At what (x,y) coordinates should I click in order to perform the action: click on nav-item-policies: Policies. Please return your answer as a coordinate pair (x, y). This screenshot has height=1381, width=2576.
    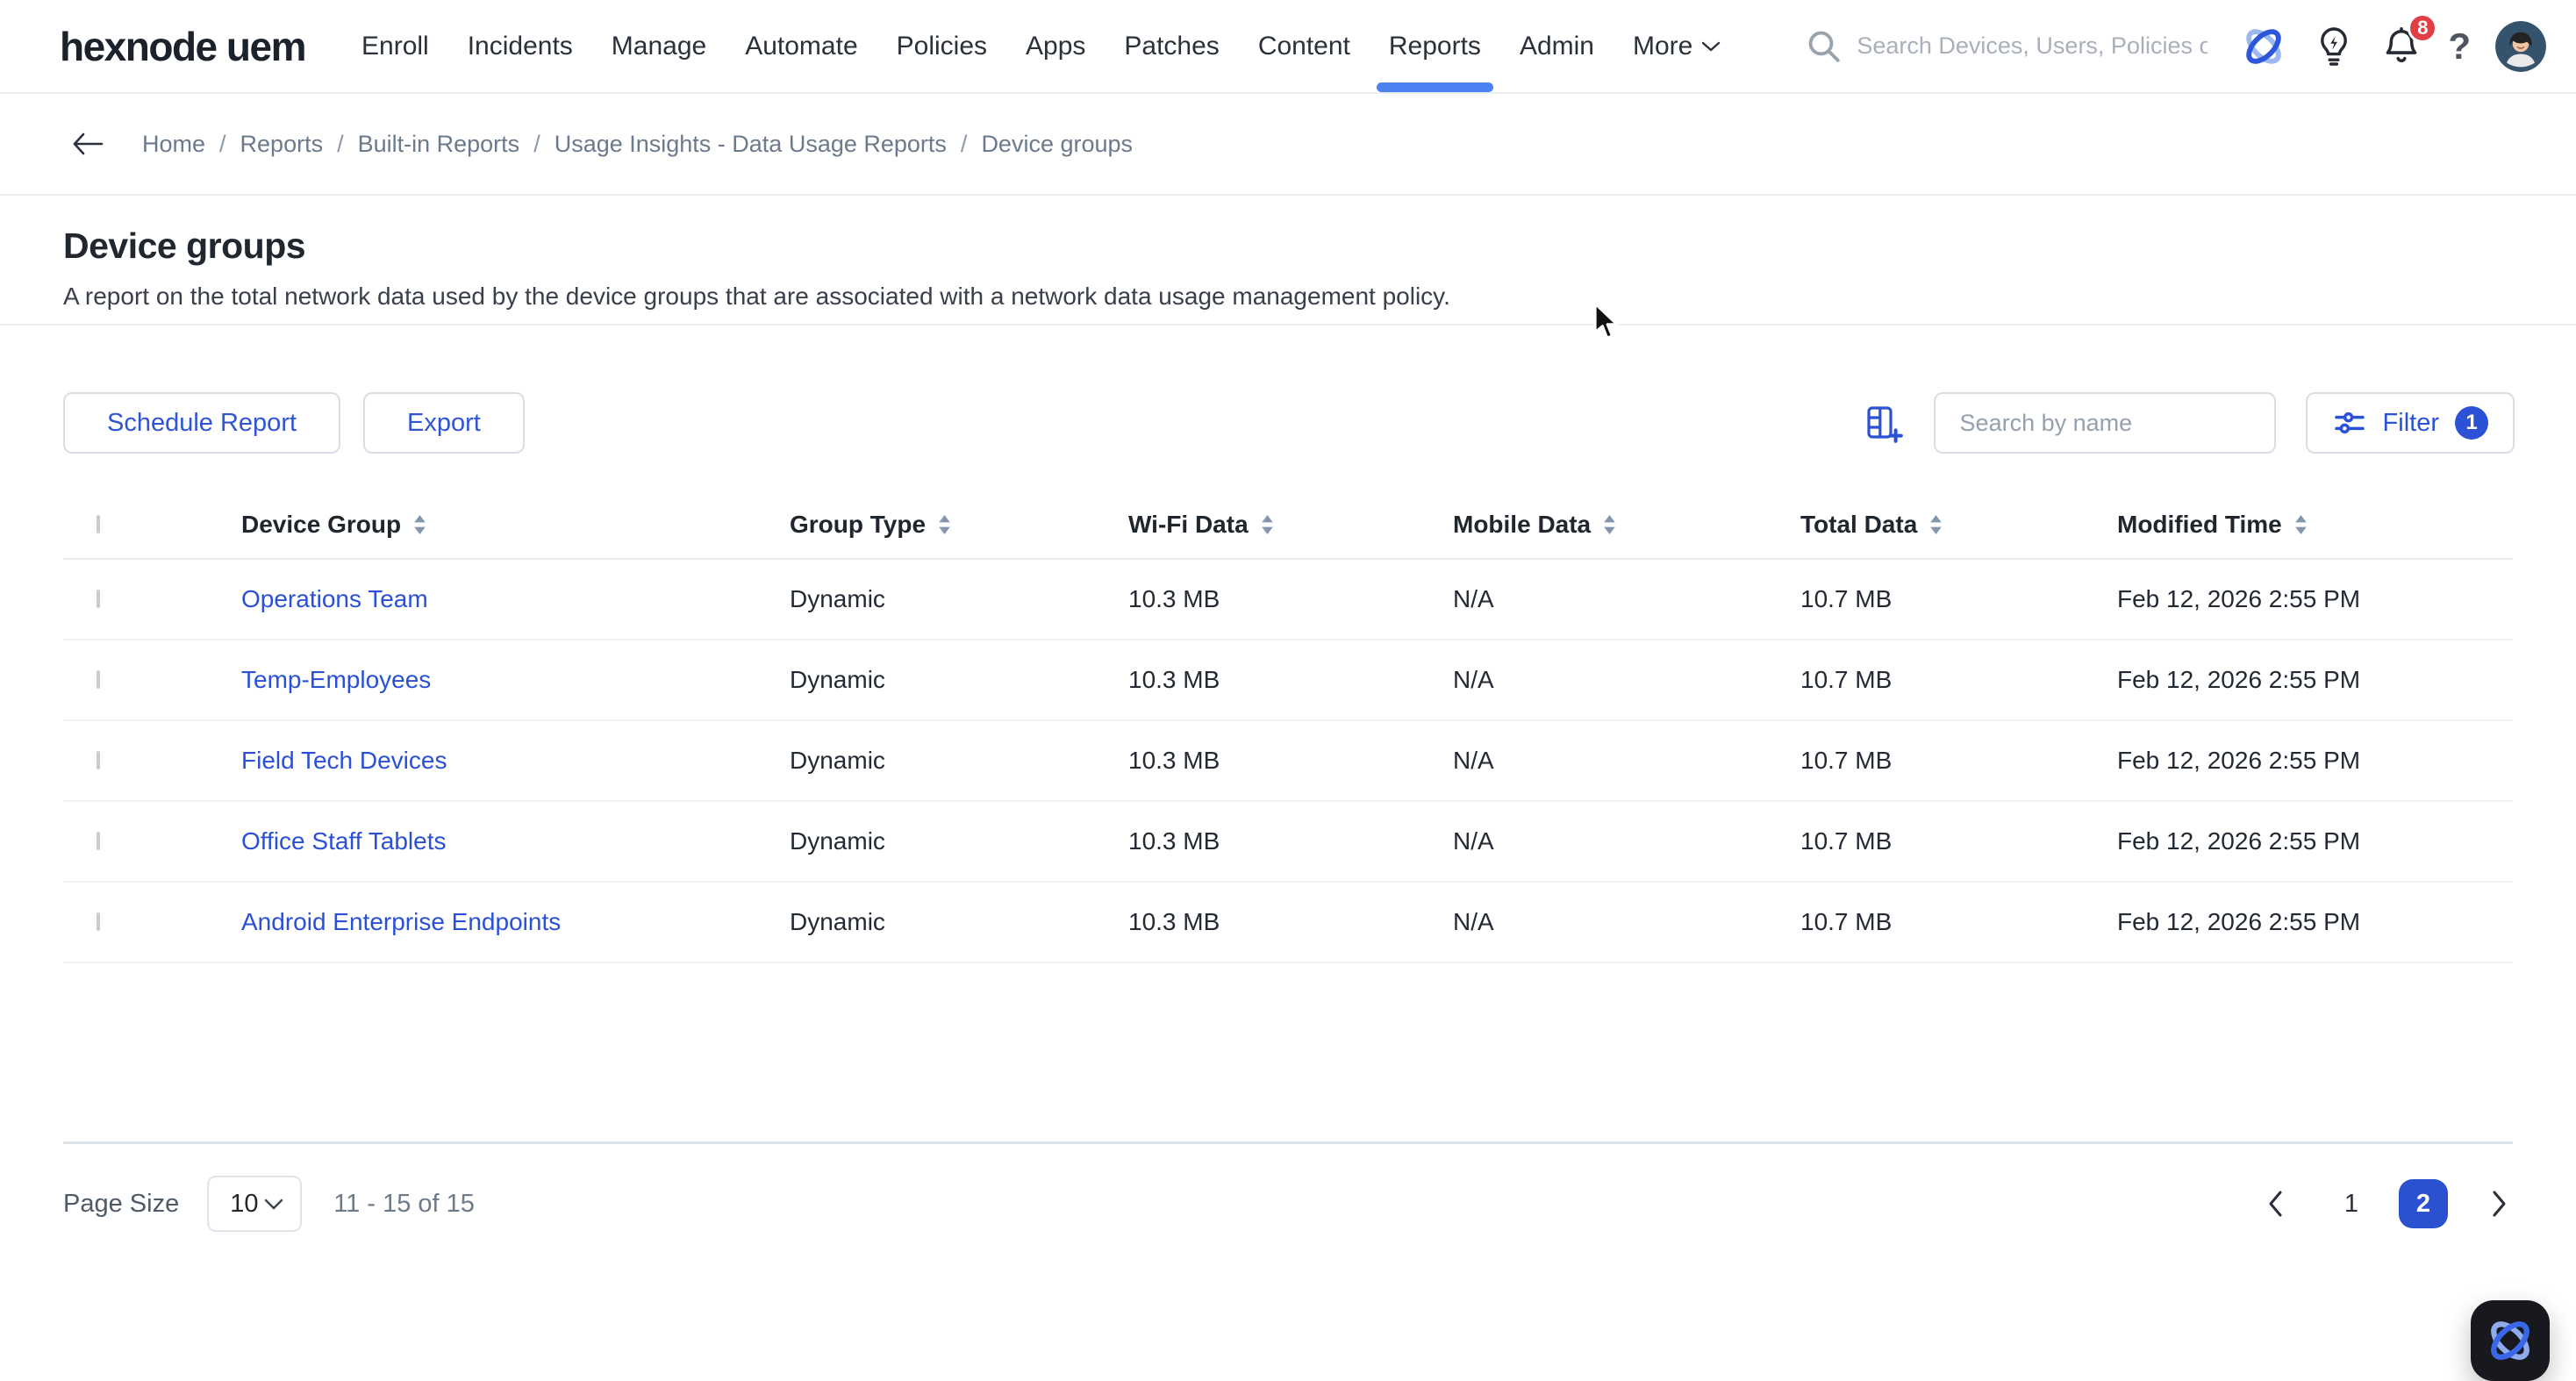
    Looking at the image, I should click on (942, 46).